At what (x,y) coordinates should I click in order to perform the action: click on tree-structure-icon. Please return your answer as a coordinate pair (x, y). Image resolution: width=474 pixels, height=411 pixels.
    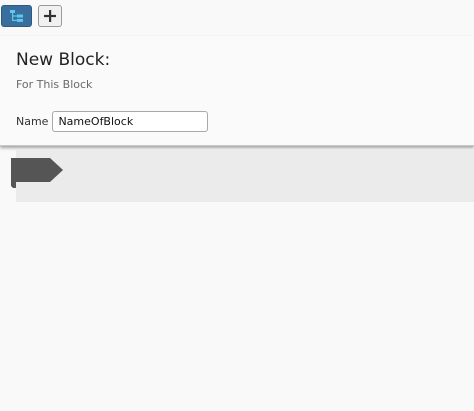
    Looking at the image, I should click on (16, 16).